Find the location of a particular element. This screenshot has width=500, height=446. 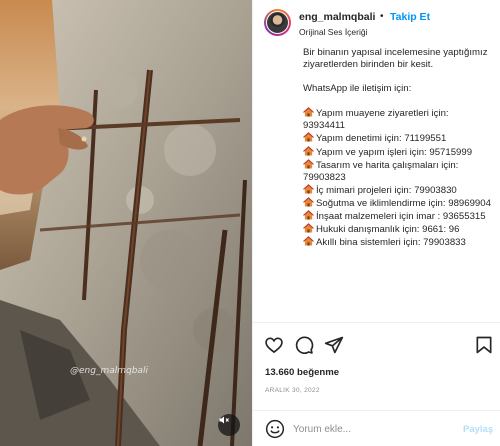

caption-contact-line-text: Yapım ve yapım işleri için: 95715999 is located at coordinates (394, 152).